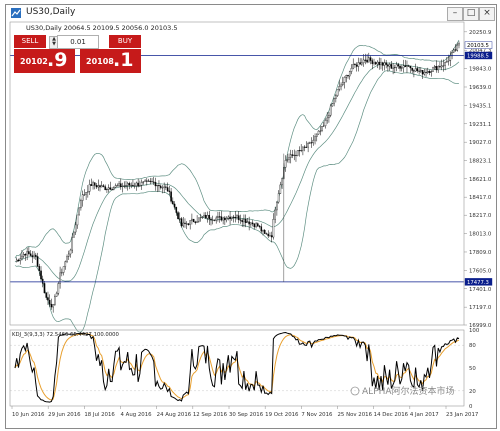 This screenshot has height=431, width=500. What do you see at coordinates (480, 308) in the screenshot?
I see `price-tick-label: 17197.0` at bounding box center [480, 308].